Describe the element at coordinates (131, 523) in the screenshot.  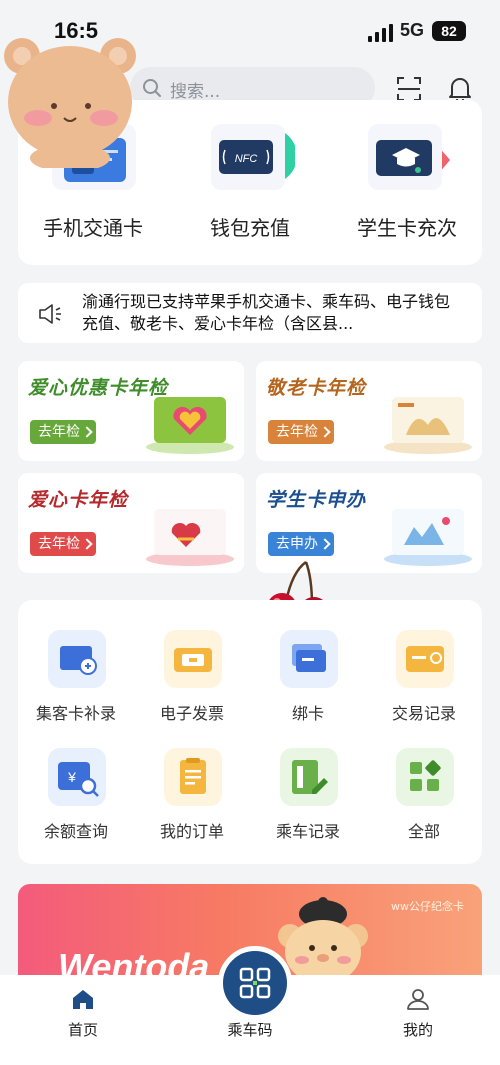
I see `promo-love-card-annual-check: 爱心卡年检 去年检` at that location.